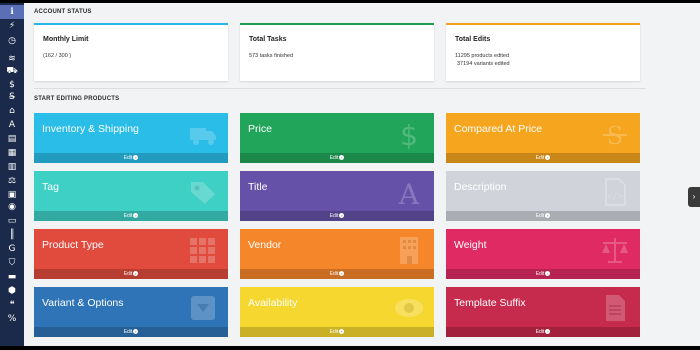 This screenshot has height=350, width=700. Describe the element at coordinates (409, 250) in the screenshot. I see `building-icon` at that location.